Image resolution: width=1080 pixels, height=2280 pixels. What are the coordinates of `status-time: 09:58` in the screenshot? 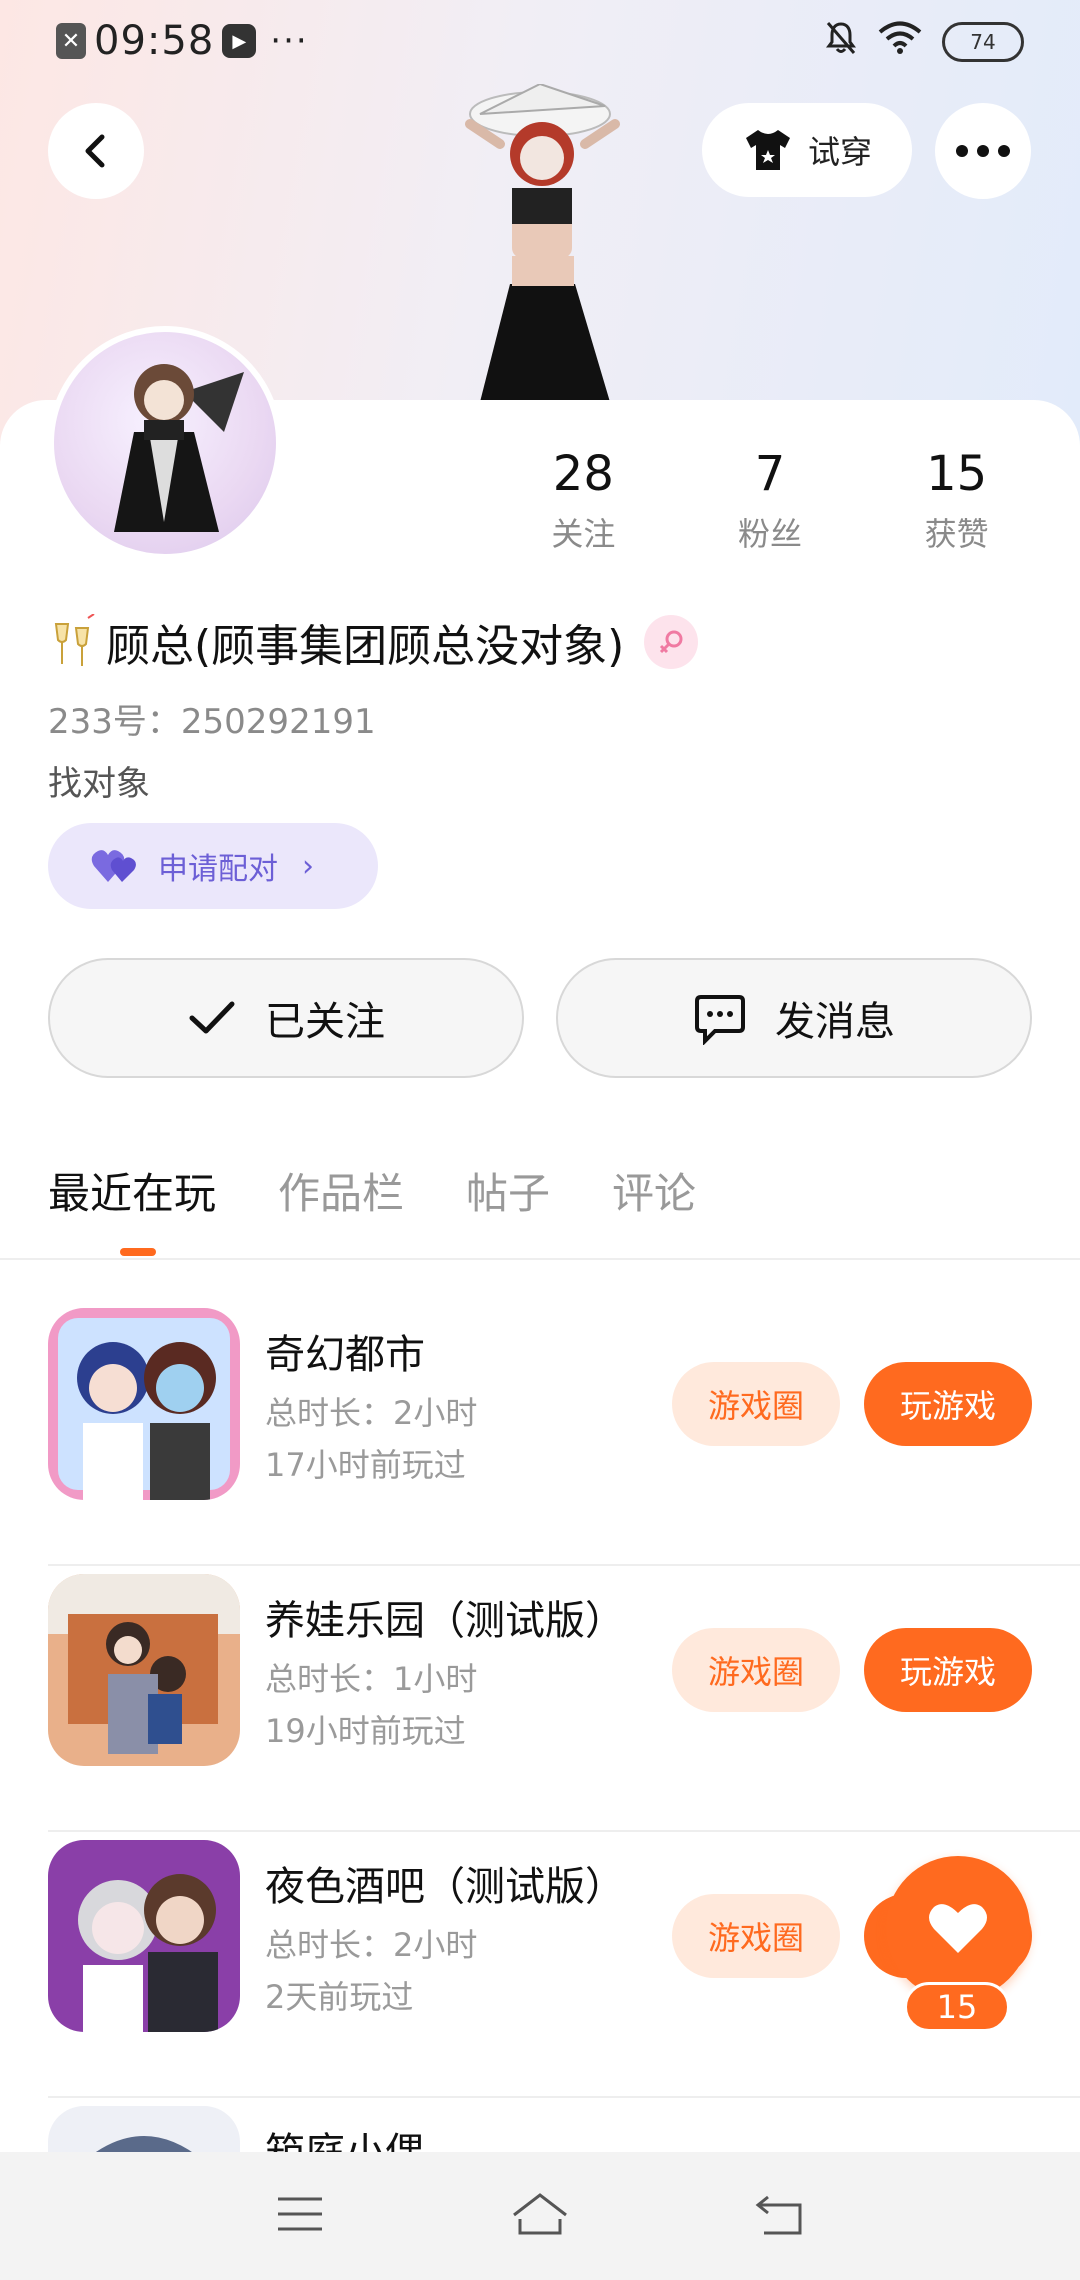 It's located at (154, 41).